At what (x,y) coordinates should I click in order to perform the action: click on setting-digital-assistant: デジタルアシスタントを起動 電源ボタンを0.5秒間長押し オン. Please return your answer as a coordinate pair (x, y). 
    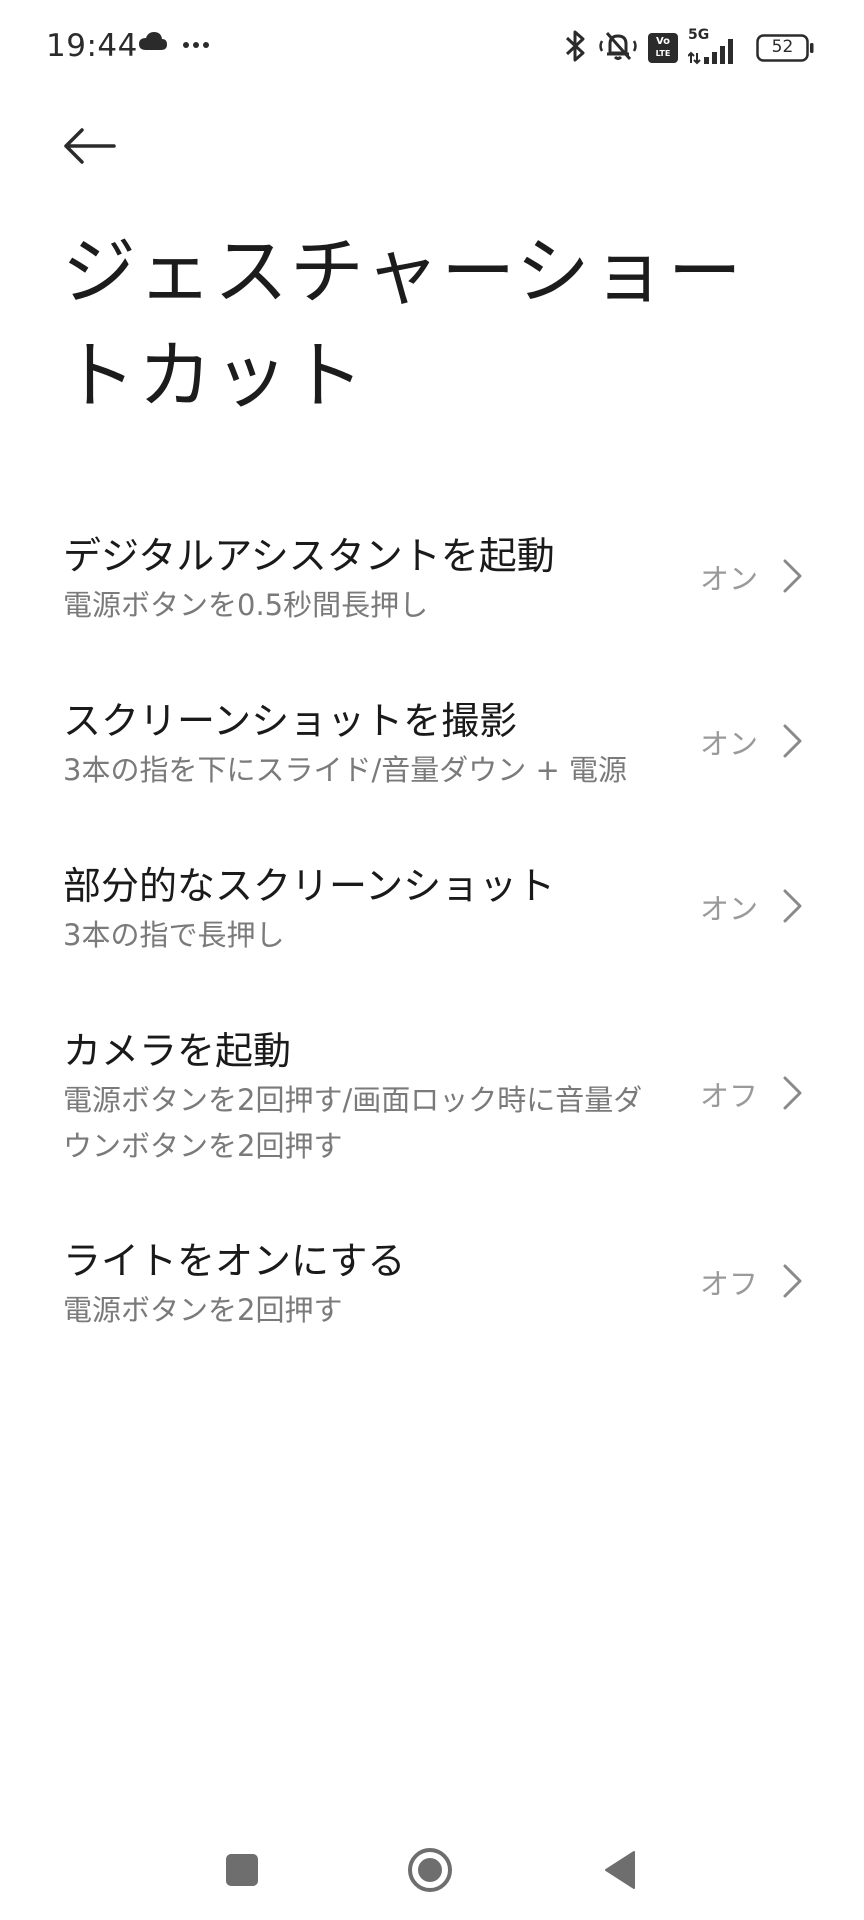
    Looking at the image, I should click on (432, 582).